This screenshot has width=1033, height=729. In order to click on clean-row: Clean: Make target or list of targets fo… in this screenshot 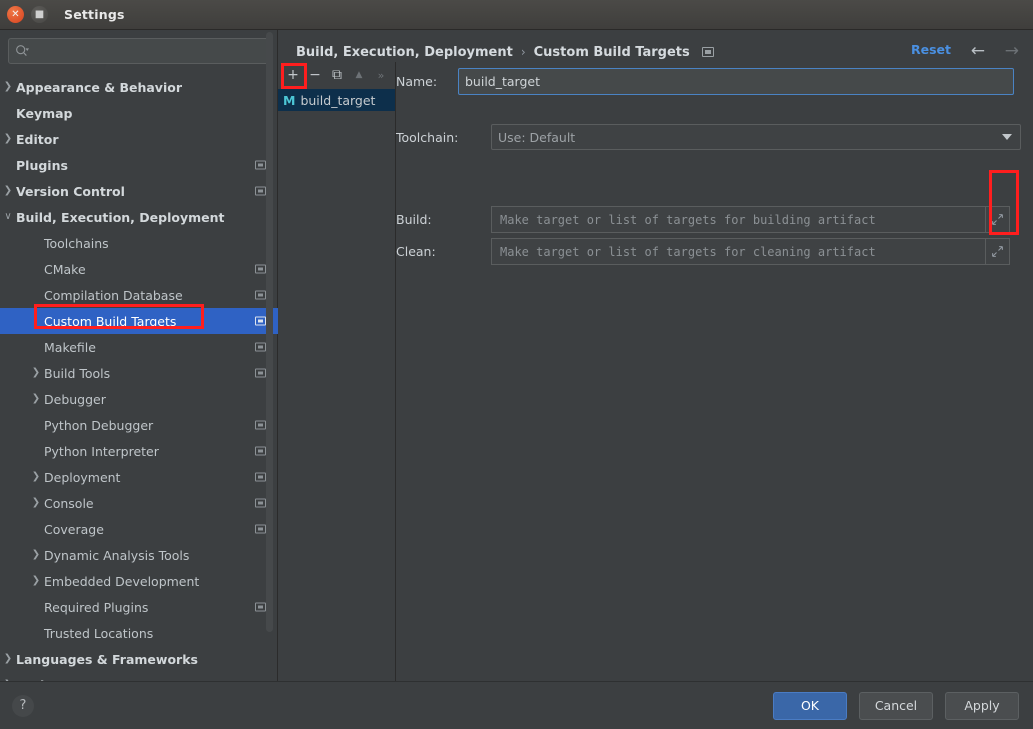, I will do `click(703, 251)`.